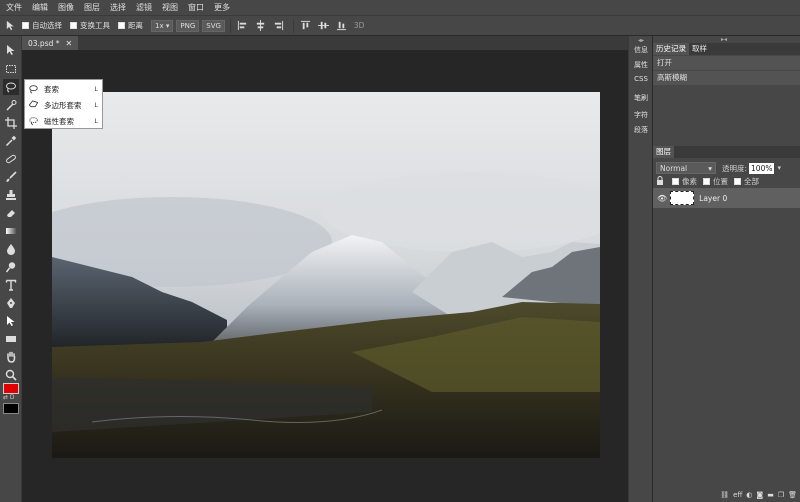 The width and height of the screenshot is (800, 502). I want to click on polygonal-lasso-icon, so click(34, 105).